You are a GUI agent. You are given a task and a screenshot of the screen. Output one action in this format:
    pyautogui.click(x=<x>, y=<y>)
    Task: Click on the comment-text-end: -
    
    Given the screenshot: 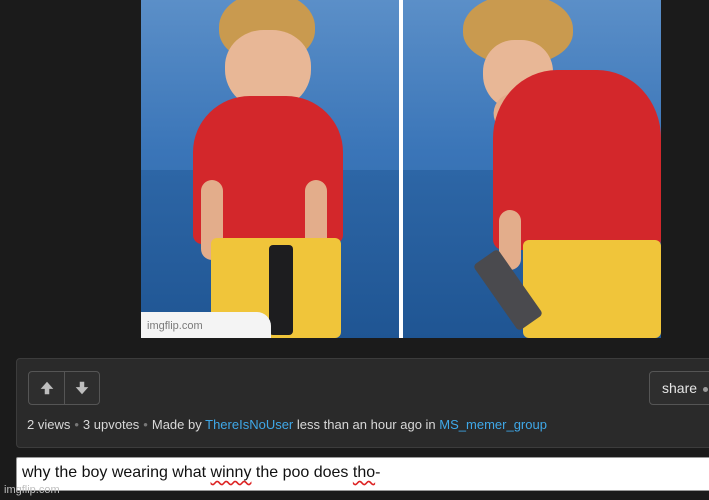 What is the action you would take?
    pyautogui.click(x=378, y=472)
    